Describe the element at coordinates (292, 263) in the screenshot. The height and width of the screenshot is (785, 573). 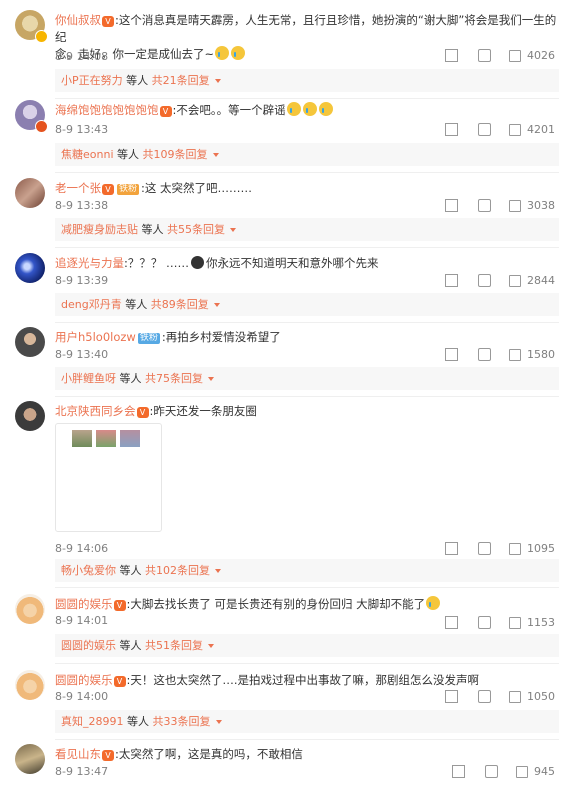
I see `comment-text-cont: 你永远不知道明天和意外哪个先来` at that location.